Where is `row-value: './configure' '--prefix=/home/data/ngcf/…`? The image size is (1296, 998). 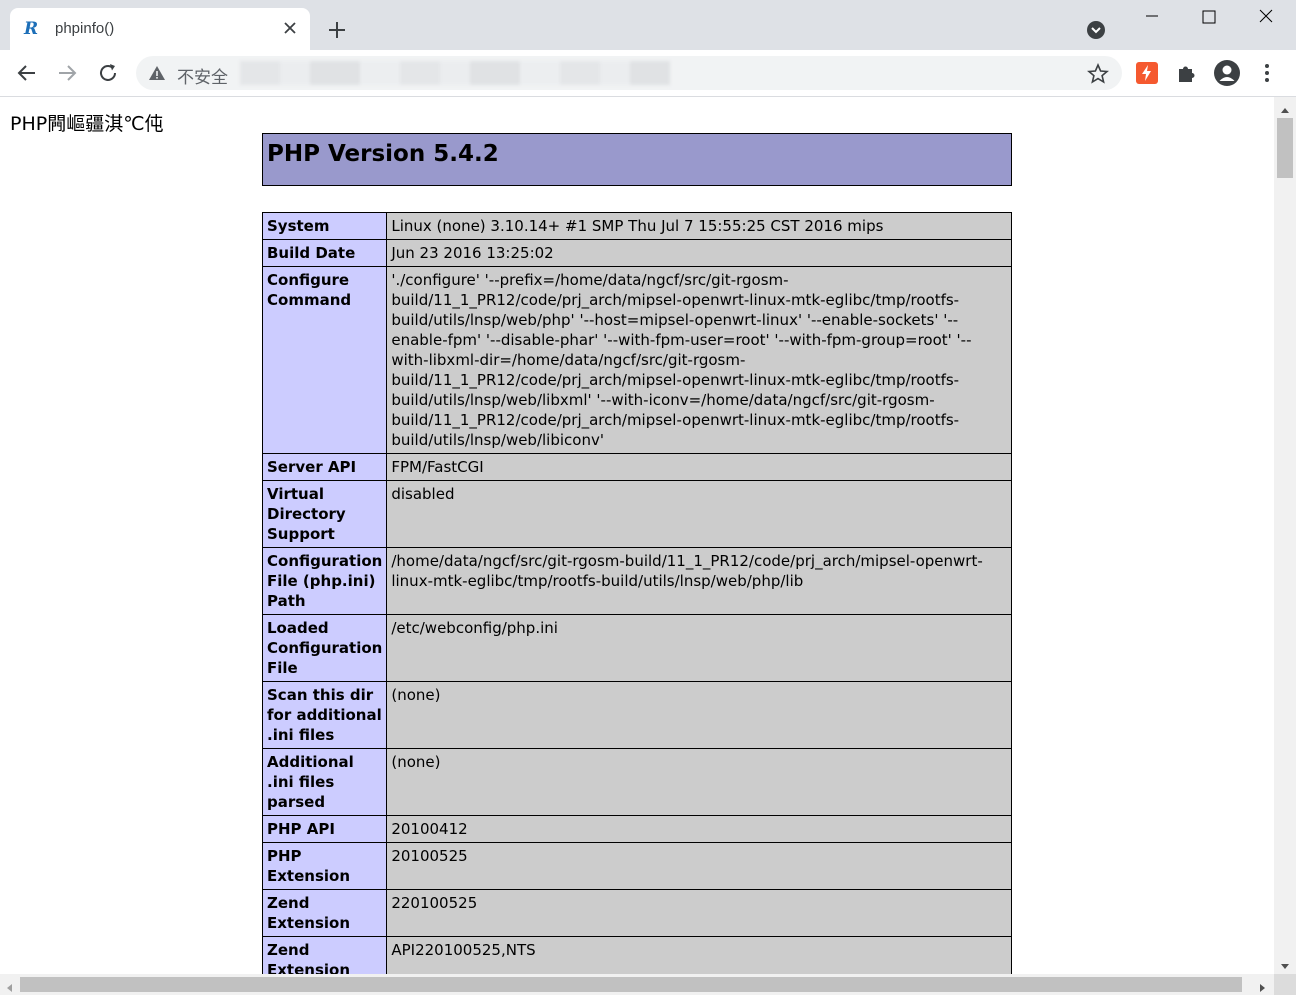
row-value: './configure' '--prefix=/home/data/ngcf/… is located at coordinates (699, 360).